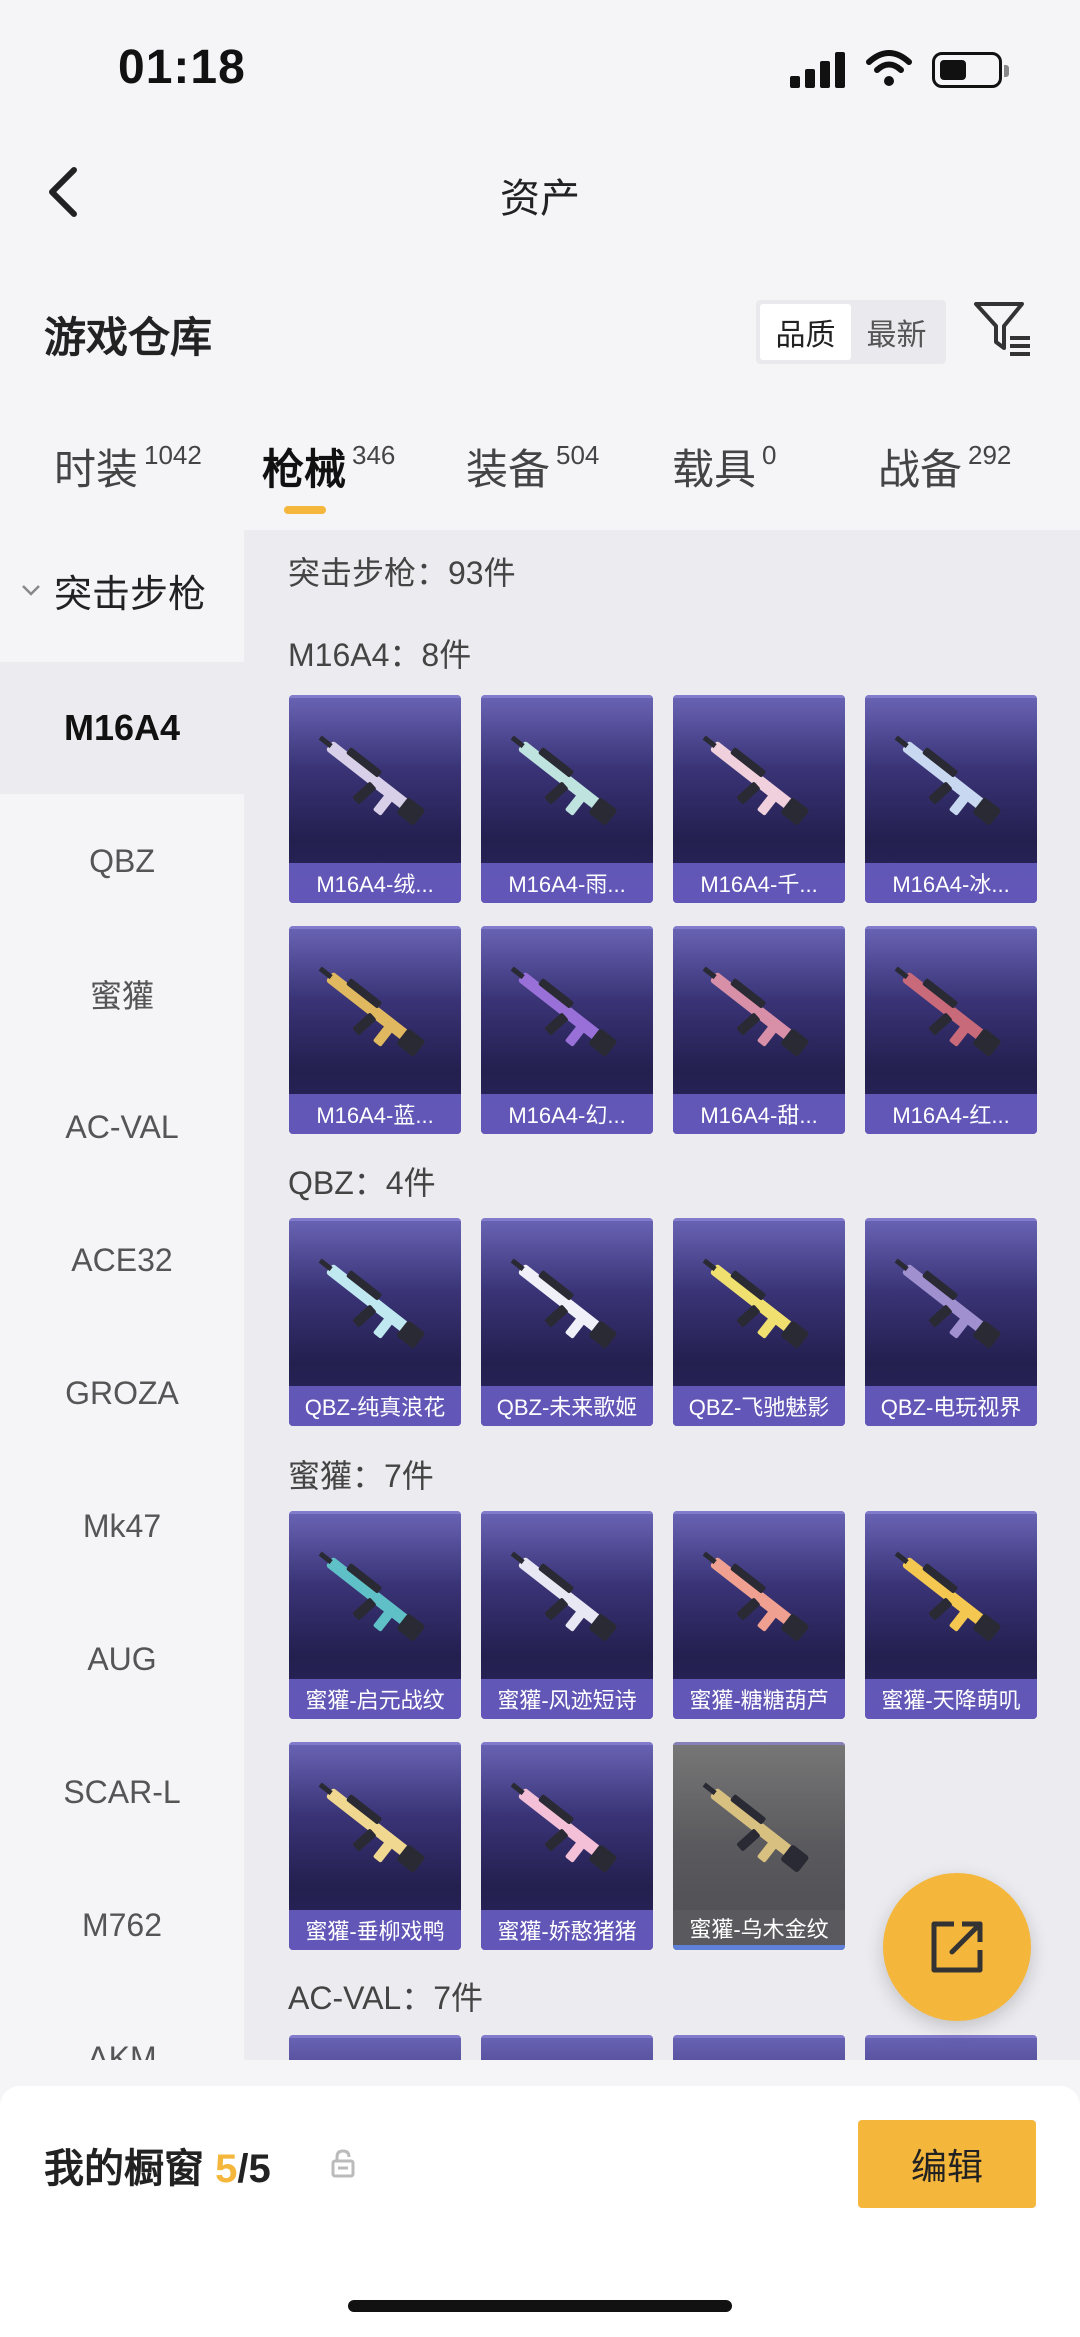 This screenshot has height=2337, width=1080. I want to click on sort-option-latest: 最新, so click(896, 332).